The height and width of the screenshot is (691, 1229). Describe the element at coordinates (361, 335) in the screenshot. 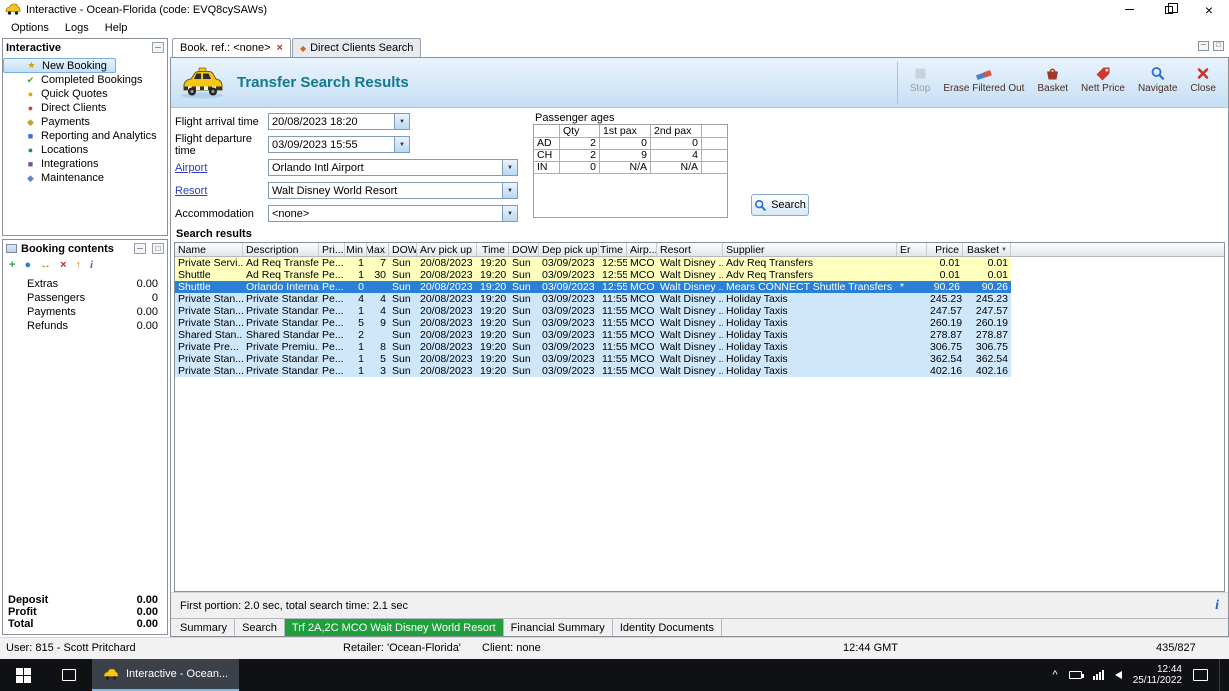

I see `table-cell: 2` at that location.